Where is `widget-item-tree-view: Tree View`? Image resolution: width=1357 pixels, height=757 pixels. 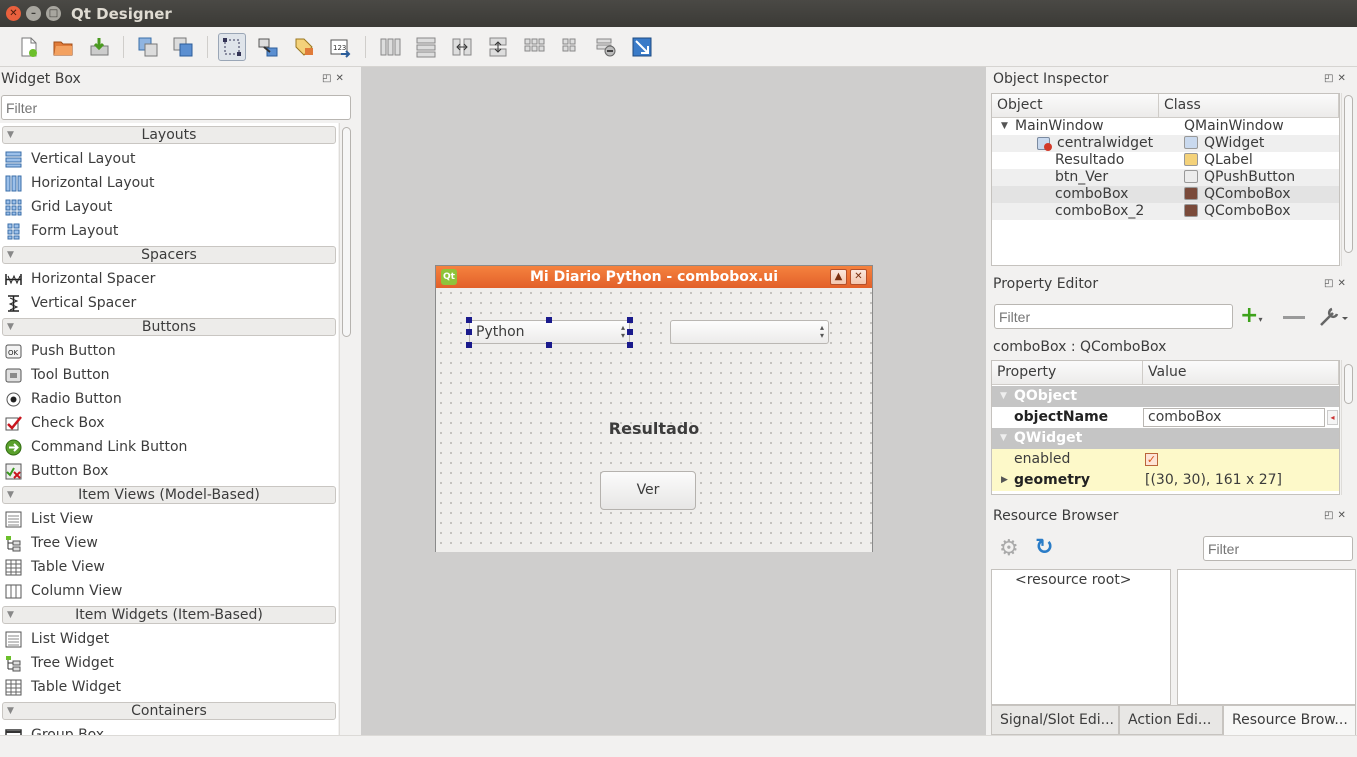 widget-item-tree-view: Tree View is located at coordinates (169, 543).